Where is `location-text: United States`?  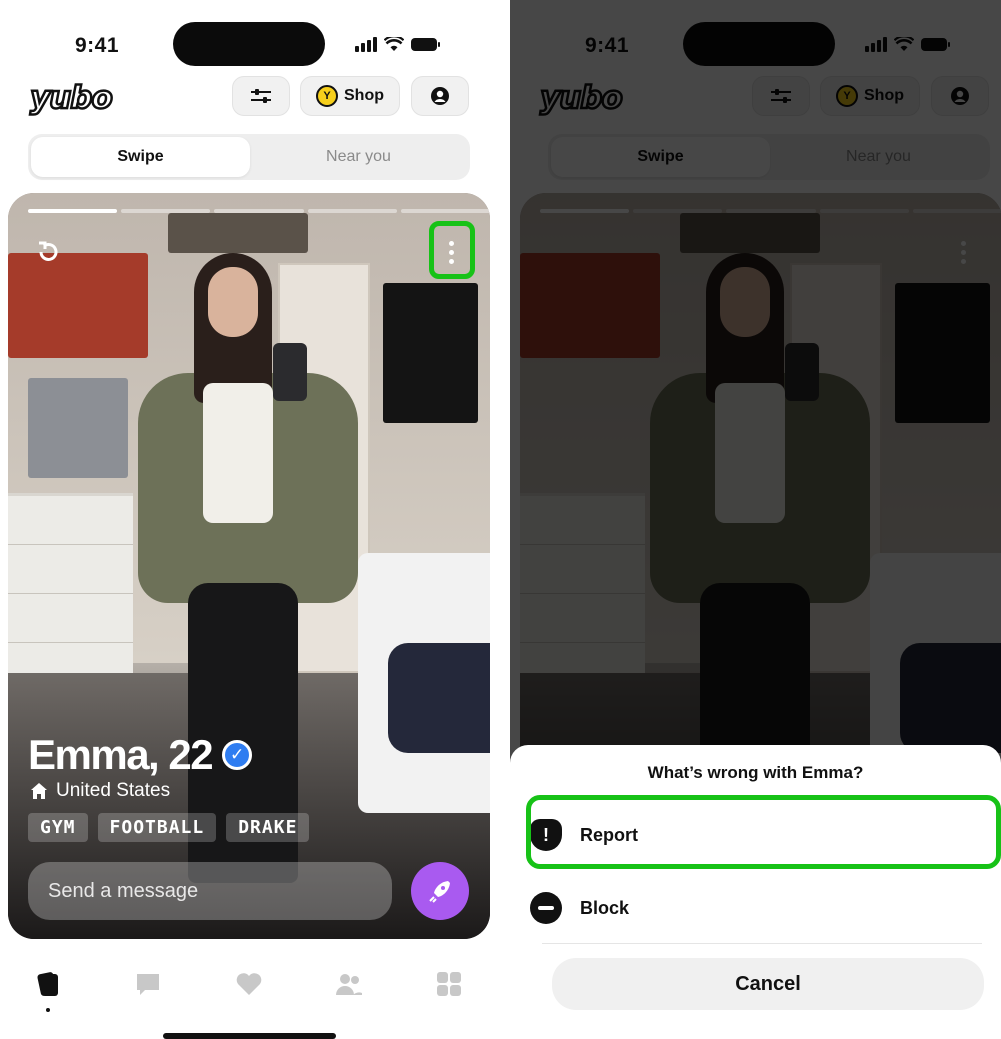 location-text: United States is located at coordinates (113, 790).